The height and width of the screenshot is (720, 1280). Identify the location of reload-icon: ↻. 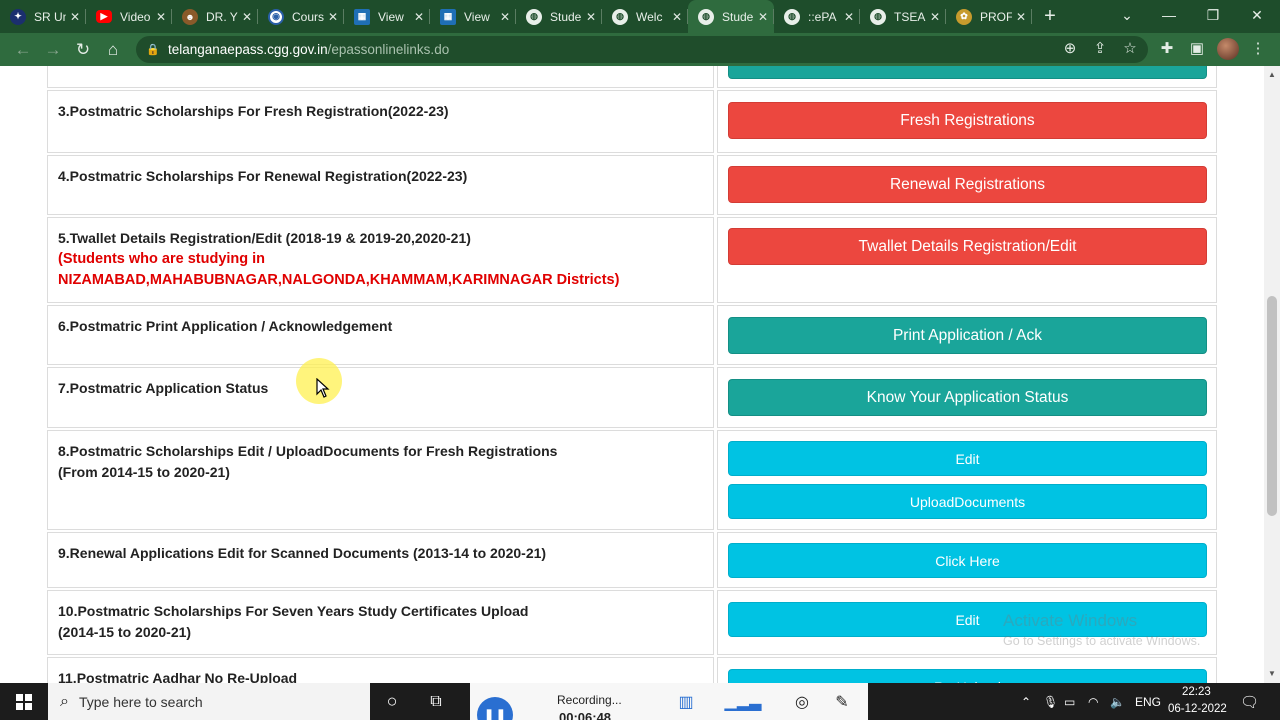
(83, 50).